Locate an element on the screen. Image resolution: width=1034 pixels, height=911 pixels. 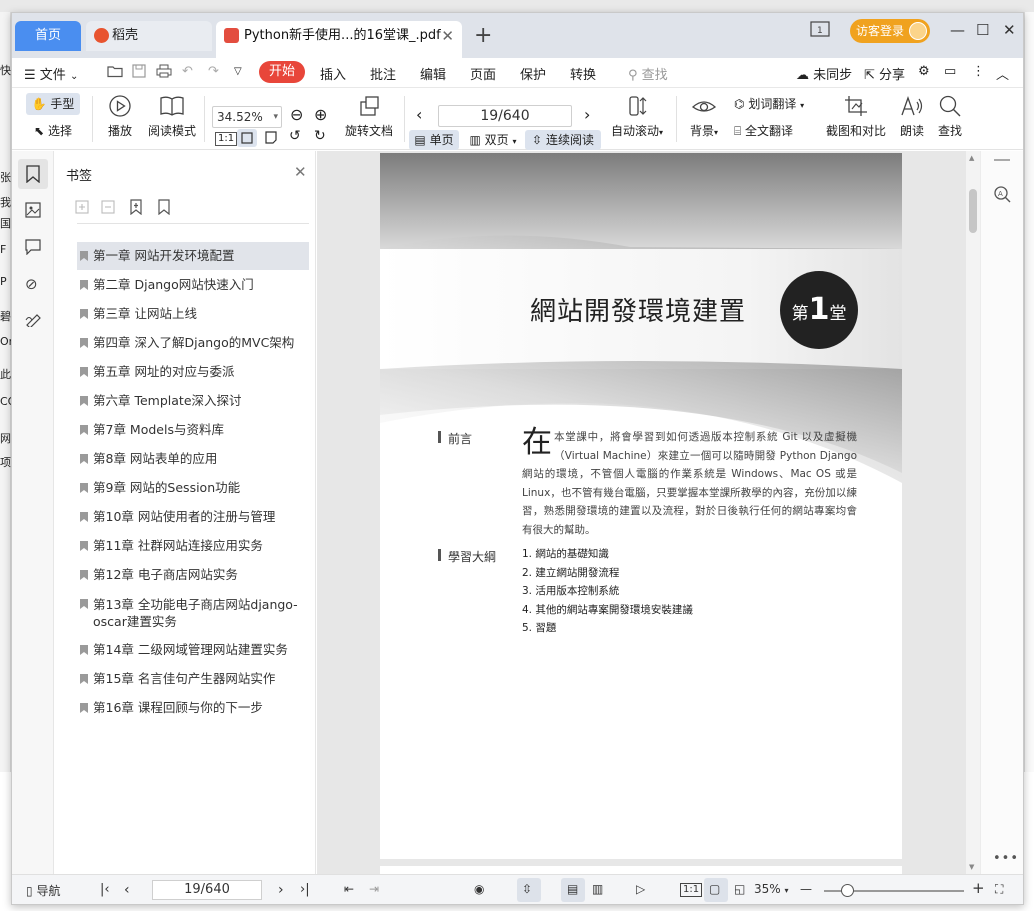
bookmark-item: 第15章 名言佳句产生器网站实作 is located at coordinates (193, 679).